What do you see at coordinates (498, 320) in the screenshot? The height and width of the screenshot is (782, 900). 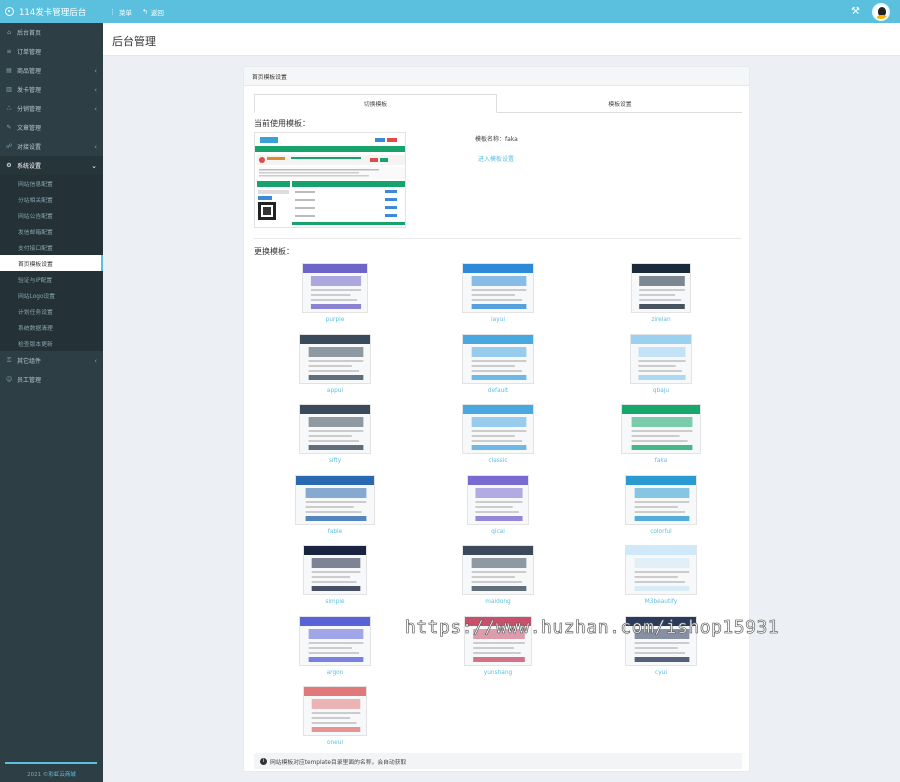 I see `template-name: layui` at bounding box center [498, 320].